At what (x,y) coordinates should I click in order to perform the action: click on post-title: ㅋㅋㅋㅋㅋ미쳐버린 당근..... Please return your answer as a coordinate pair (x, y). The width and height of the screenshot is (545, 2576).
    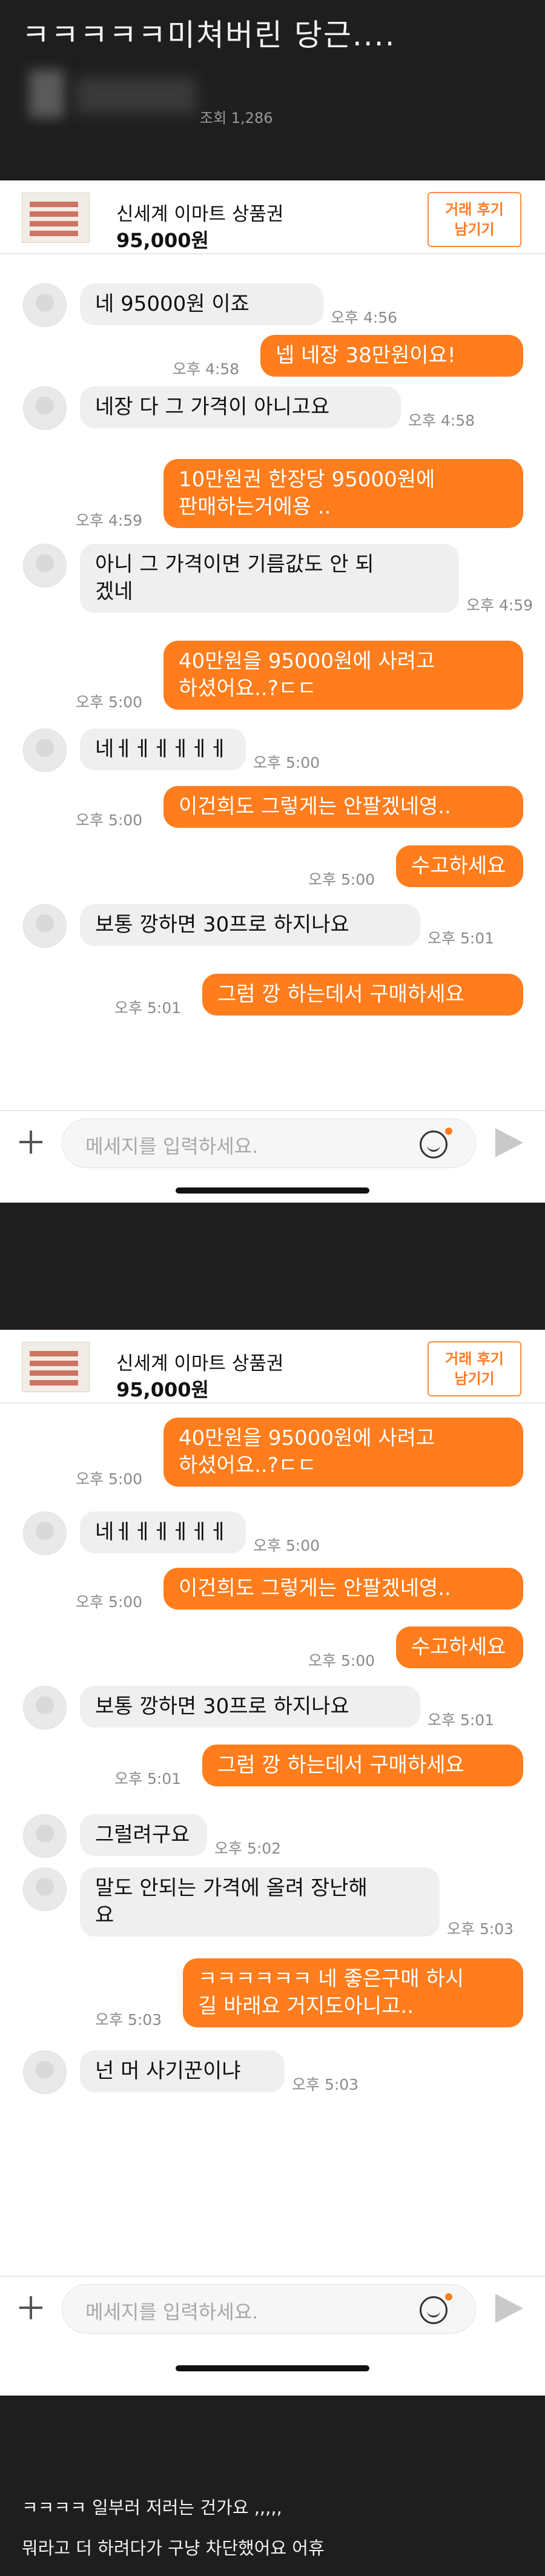
    Looking at the image, I should click on (209, 35).